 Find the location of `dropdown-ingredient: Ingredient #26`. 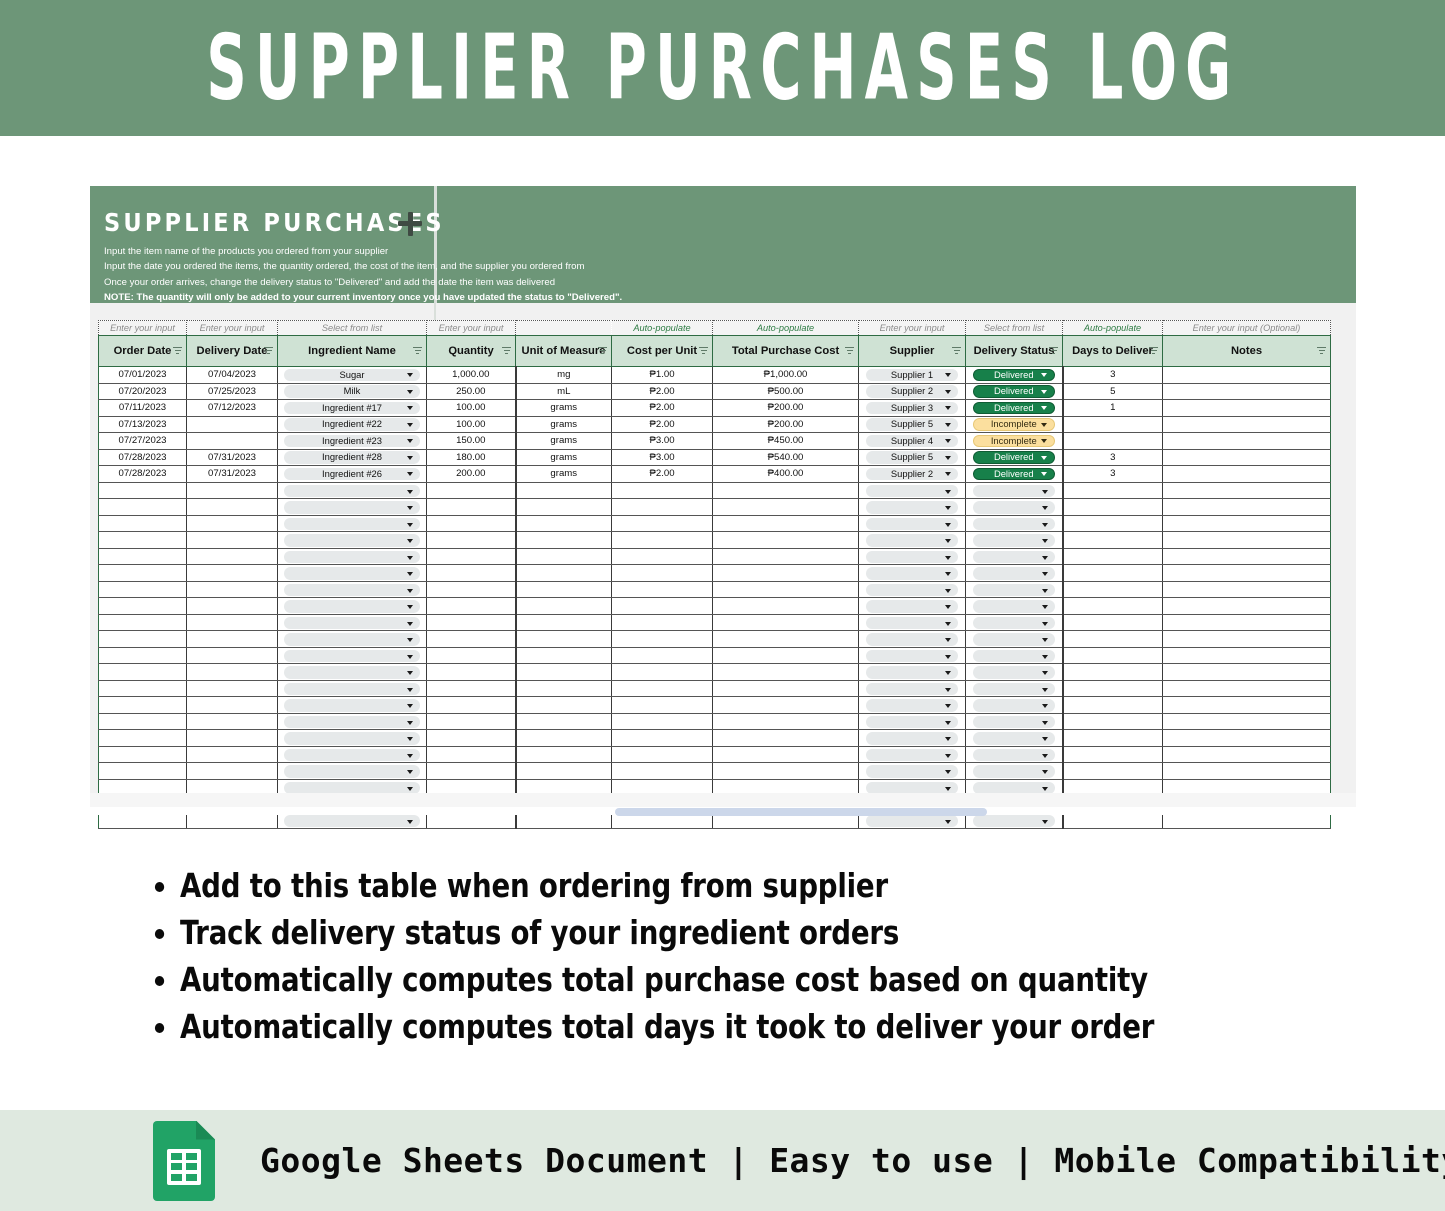

dropdown-ingredient: Ingredient #26 is located at coordinates (352, 473).